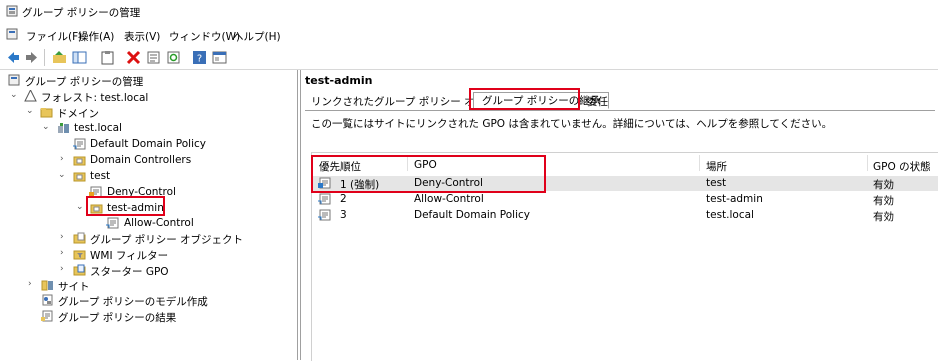 The height and width of the screenshot is (361, 938). I want to click on table-row: 2 Allow-Control test-admin 有効, so click(625, 199).